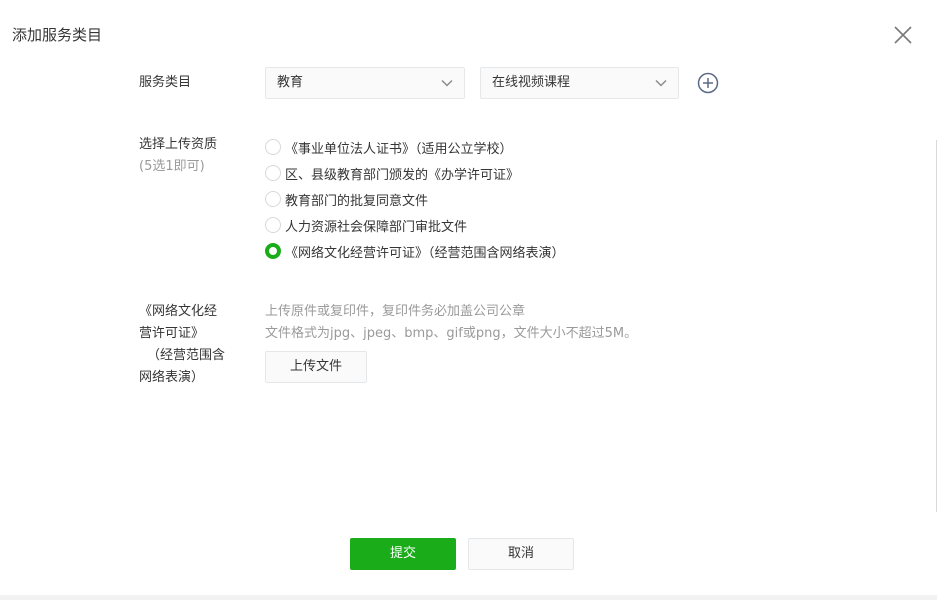  I want to click on radio-option-school-license: 区、县级教育部门颁发的《办学许可证》, so click(415, 173).